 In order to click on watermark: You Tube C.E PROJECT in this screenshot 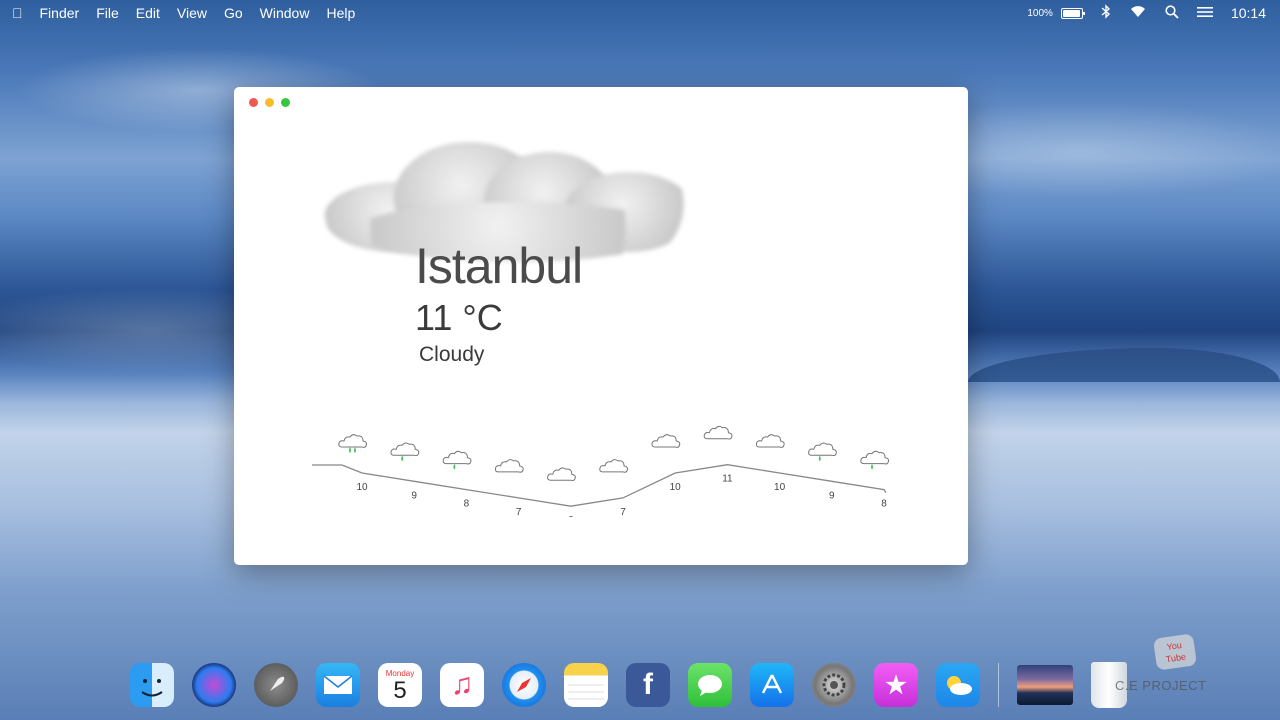, I will do `click(1172, 664)`.